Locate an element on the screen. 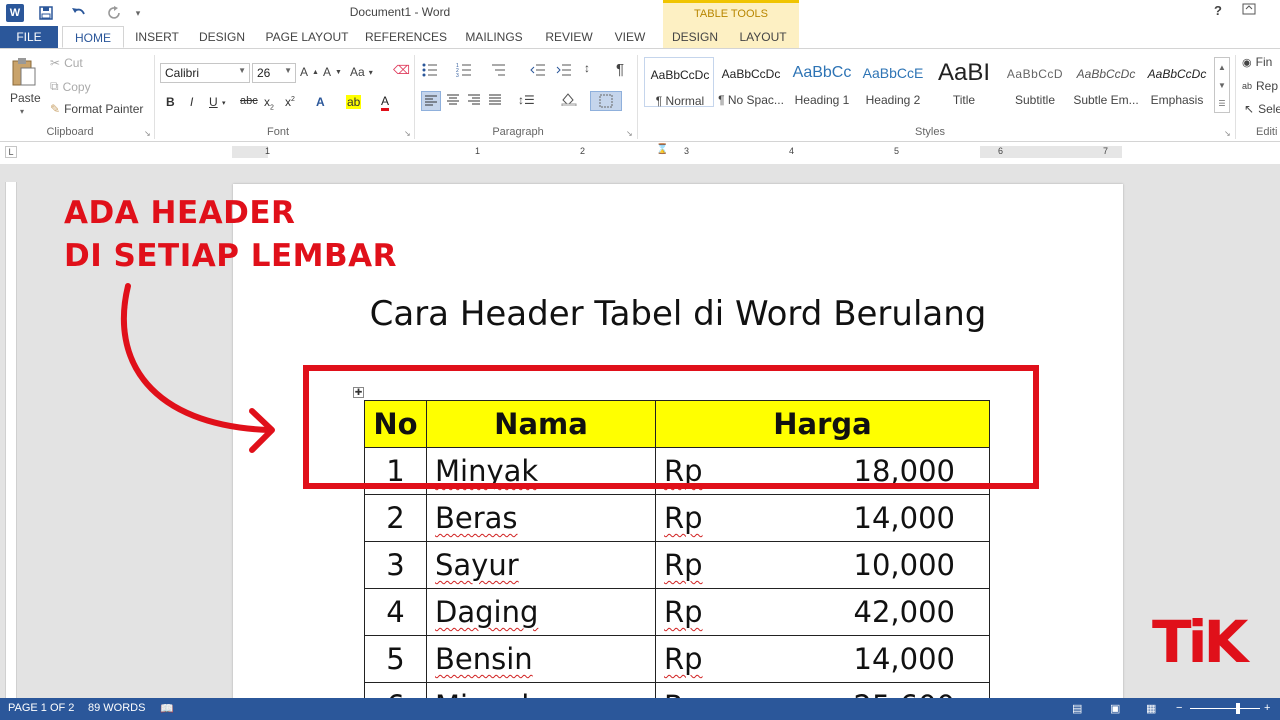  zoom-in-icon: + is located at coordinates (1267, 708).